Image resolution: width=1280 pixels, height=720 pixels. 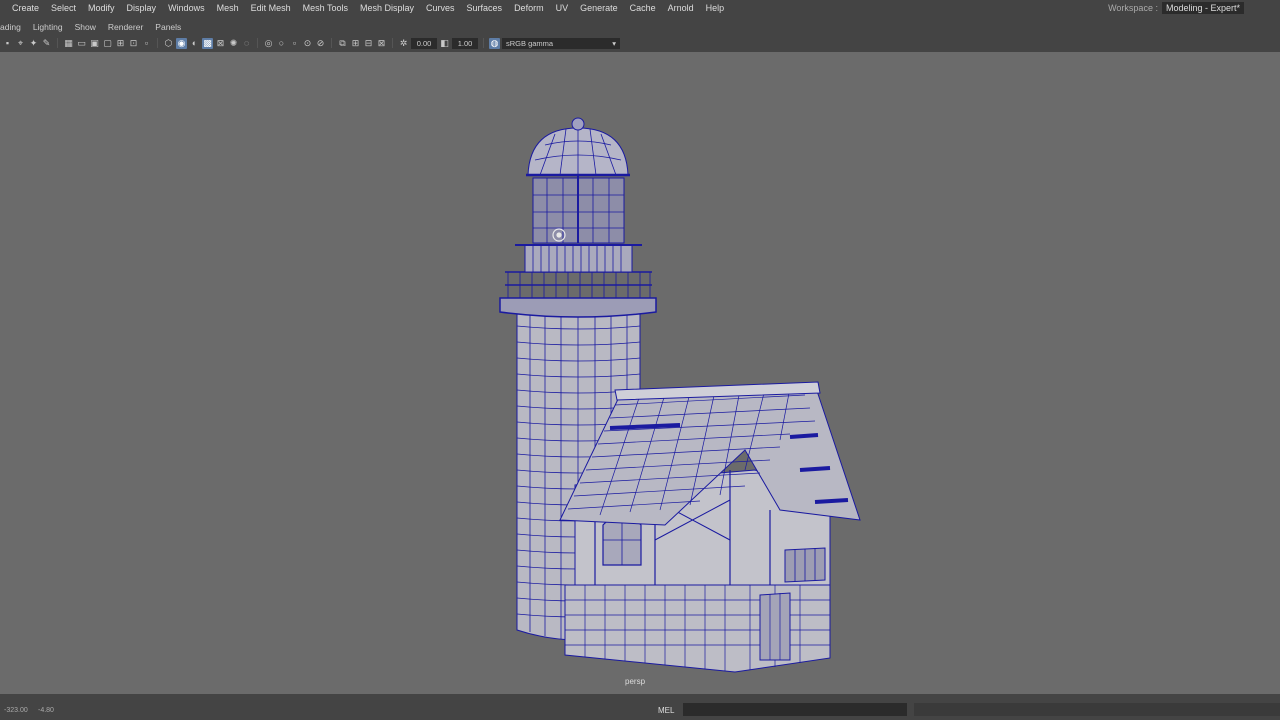 I want to click on coord-y-readout: -4.80, so click(x=46, y=710).